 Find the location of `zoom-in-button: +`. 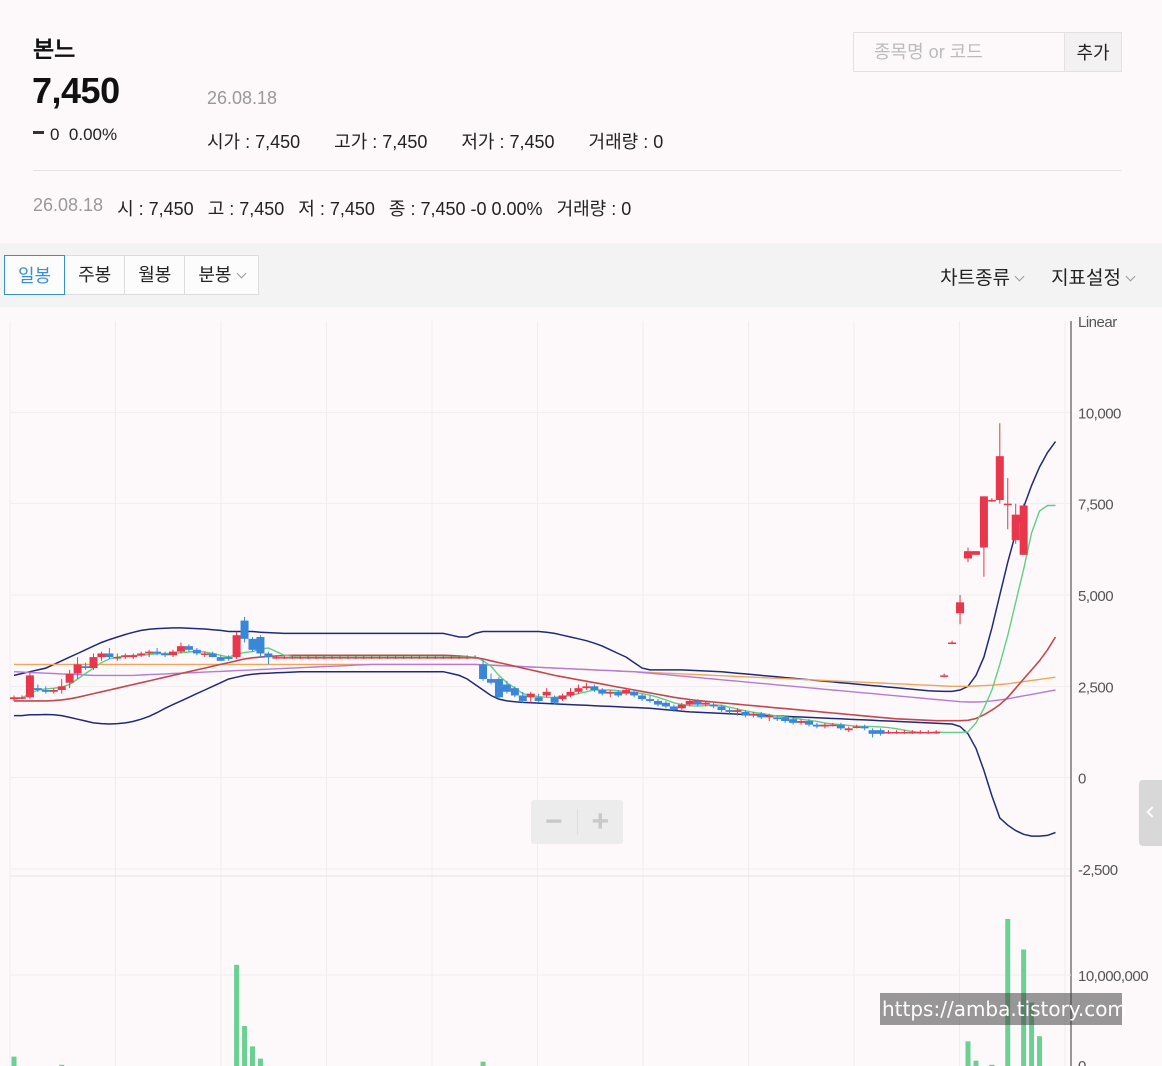

zoom-in-button: + is located at coordinates (600, 822).